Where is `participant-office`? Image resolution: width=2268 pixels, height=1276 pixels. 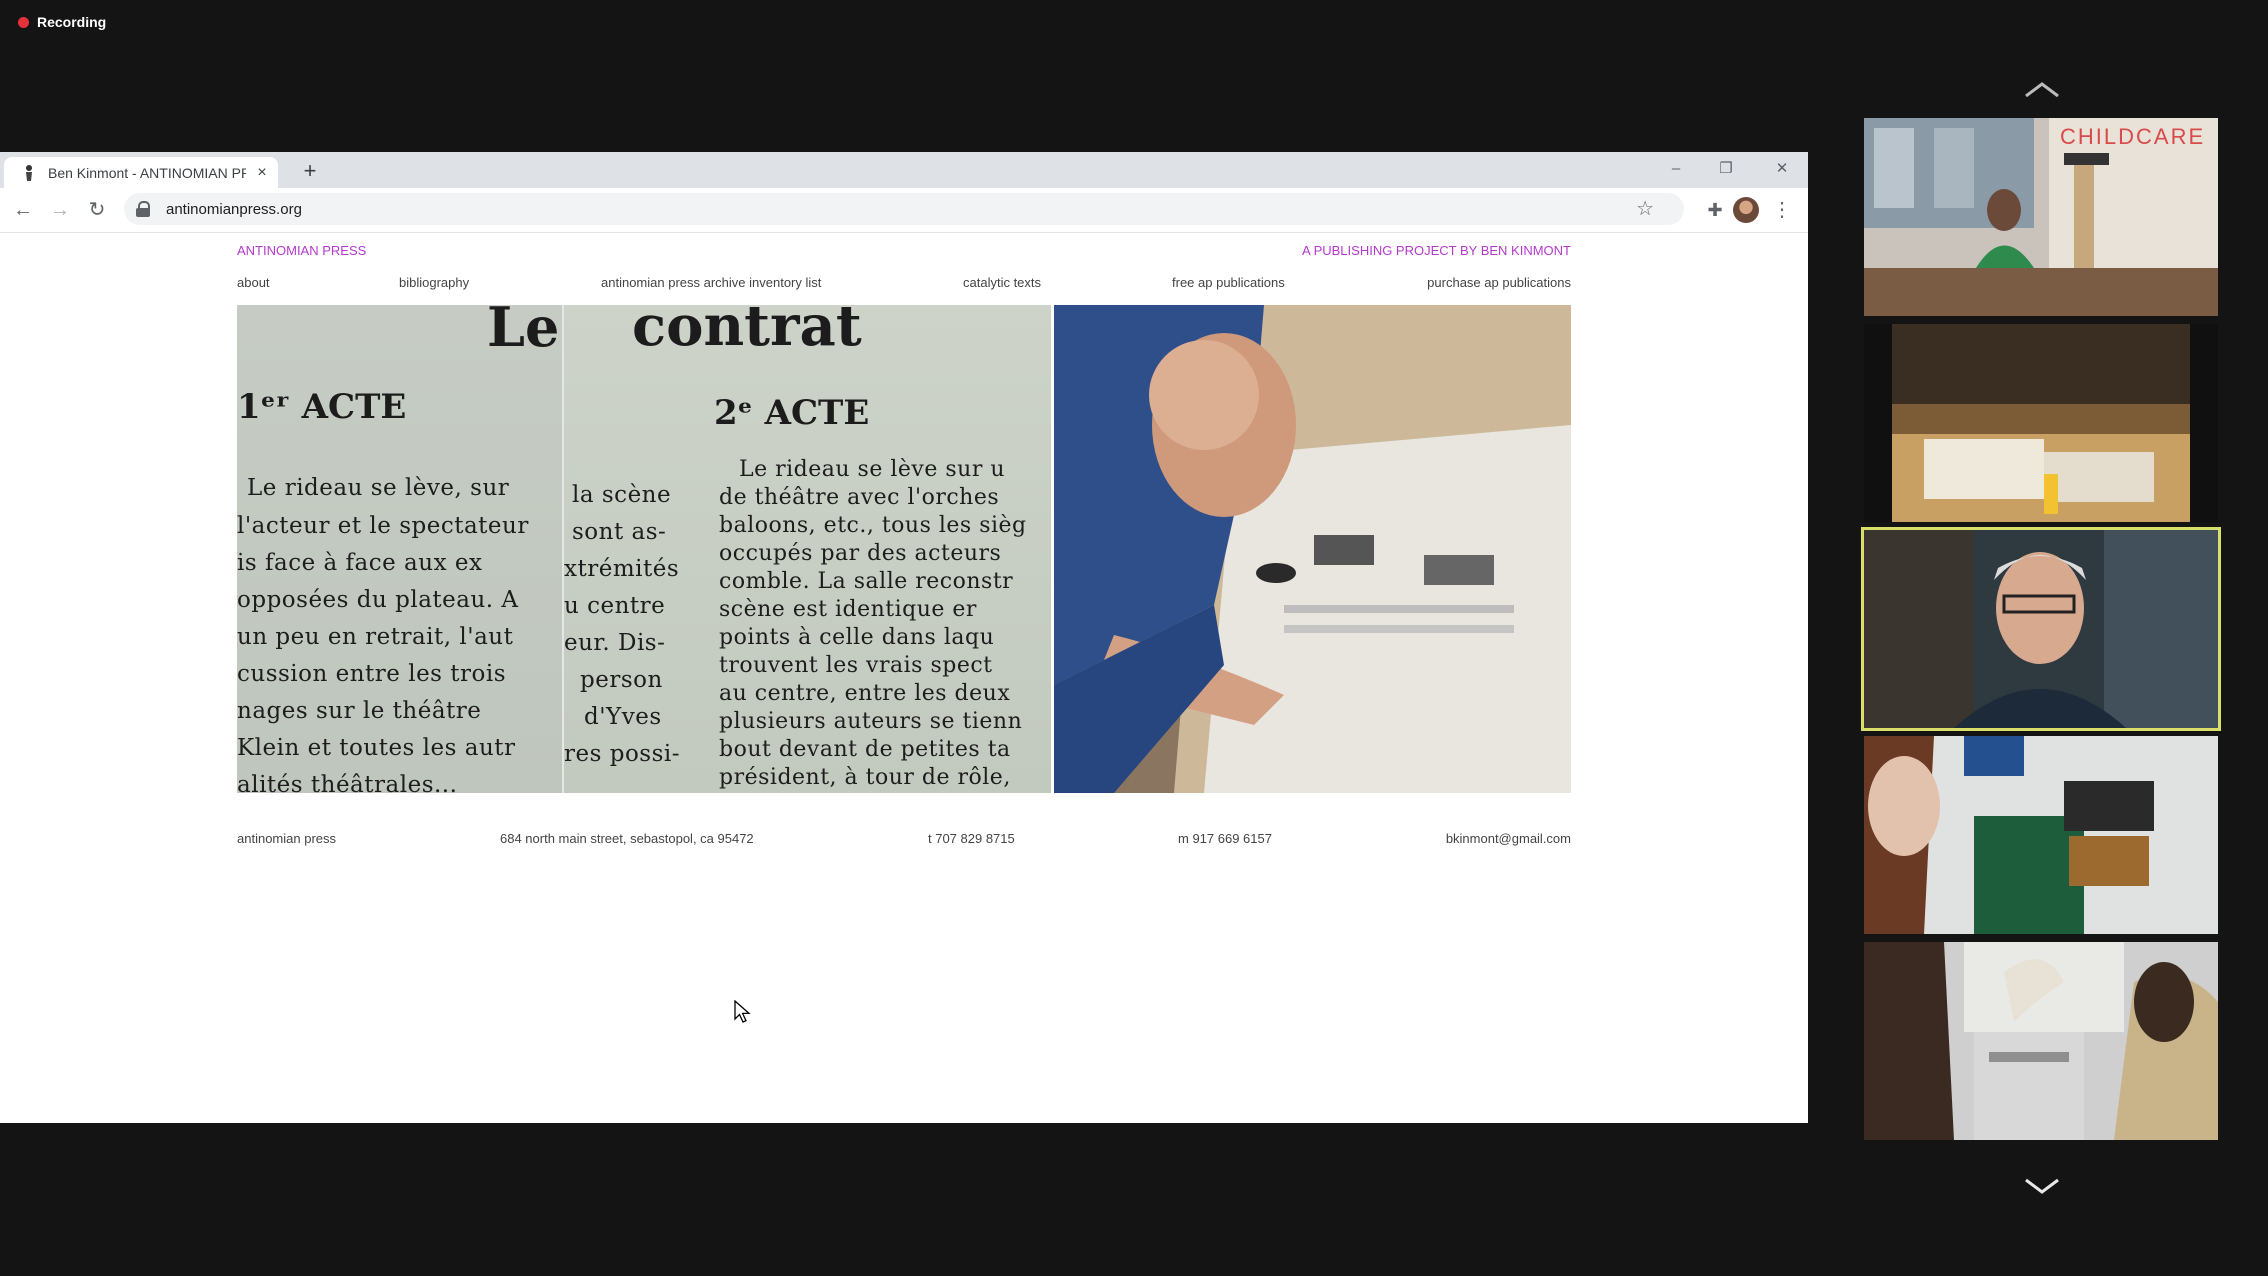
participant-office is located at coordinates (2041, 1041).